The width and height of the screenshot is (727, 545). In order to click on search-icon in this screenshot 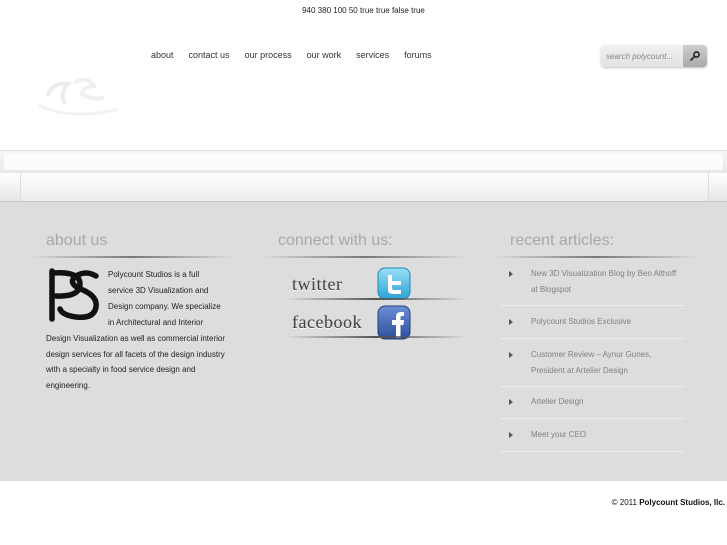, I will do `click(695, 56)`.